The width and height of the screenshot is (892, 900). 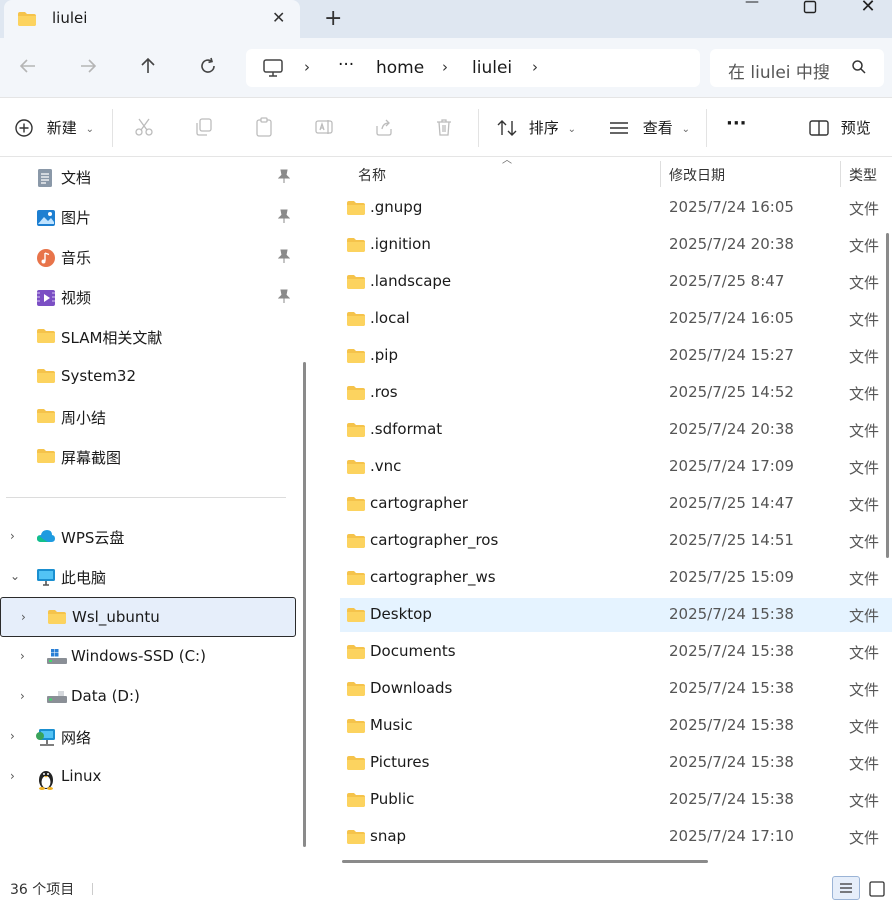 What do you see at coordinates (616, 689) in the screenshot?
I see `file-row: Downloads 2025/7/24 15:38 文件` at bounding box center [616, 689].